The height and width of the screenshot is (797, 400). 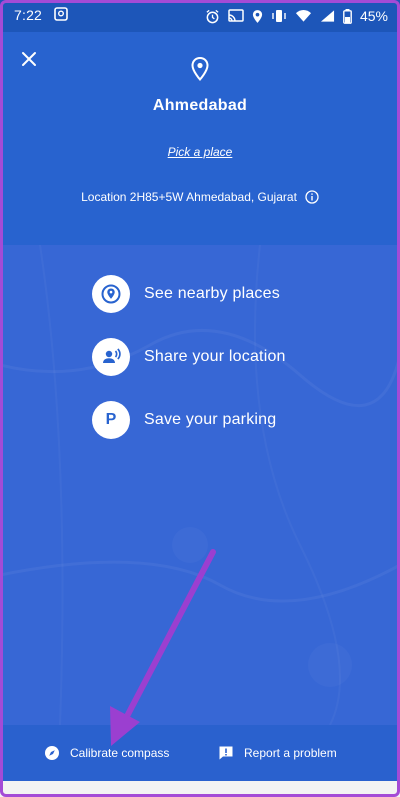 I want to click on share-your-location-button: Share your location, so click(x=189, y=357).